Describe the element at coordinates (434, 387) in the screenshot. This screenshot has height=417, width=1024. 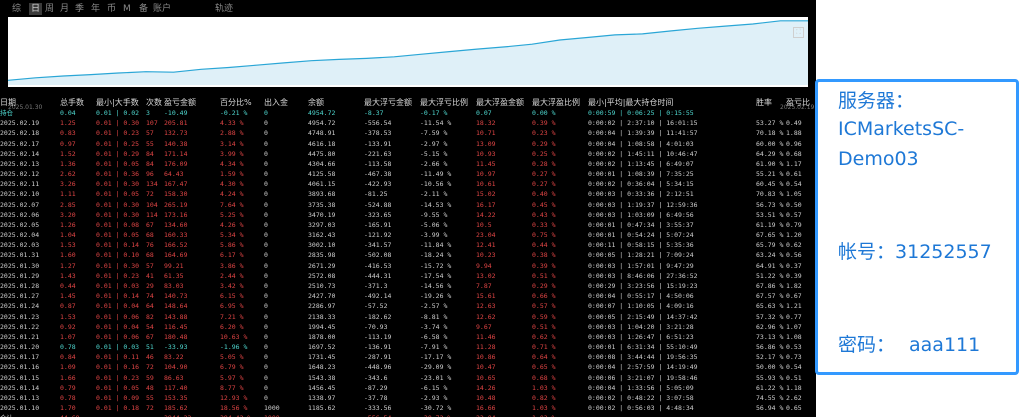
I see `table-cell: -6.15 %` at that location.